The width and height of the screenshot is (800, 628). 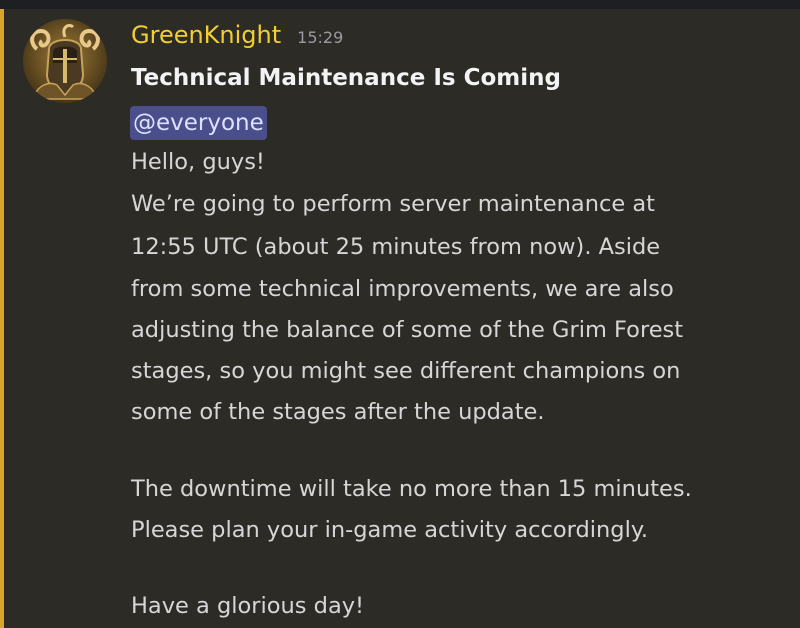 What do you see at coordinates (400, 4) in the screenshot?
I see `top-bar` at bounding box center [400, 4].